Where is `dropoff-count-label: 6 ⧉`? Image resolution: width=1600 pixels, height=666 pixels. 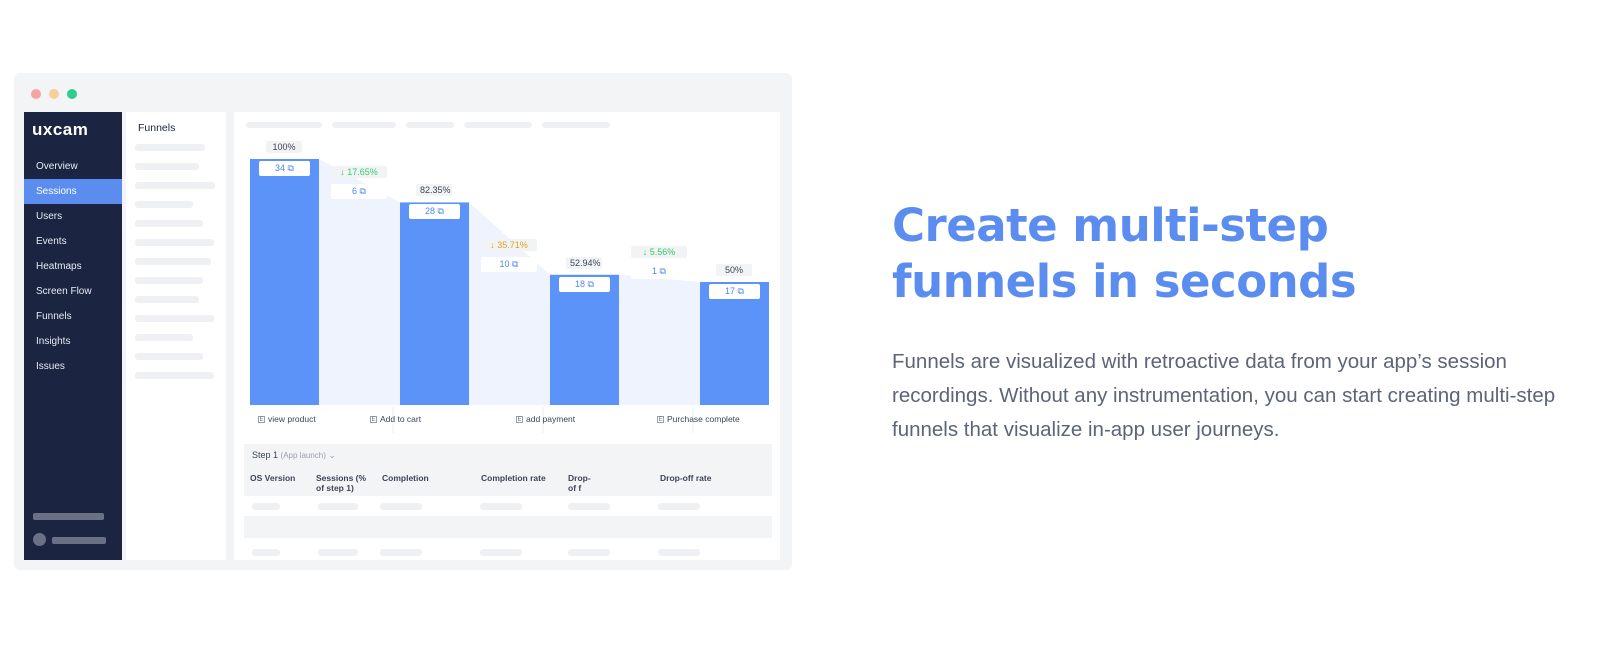
dropoff-count-label: 6 ⧉ is located at coordinates (359, 192).